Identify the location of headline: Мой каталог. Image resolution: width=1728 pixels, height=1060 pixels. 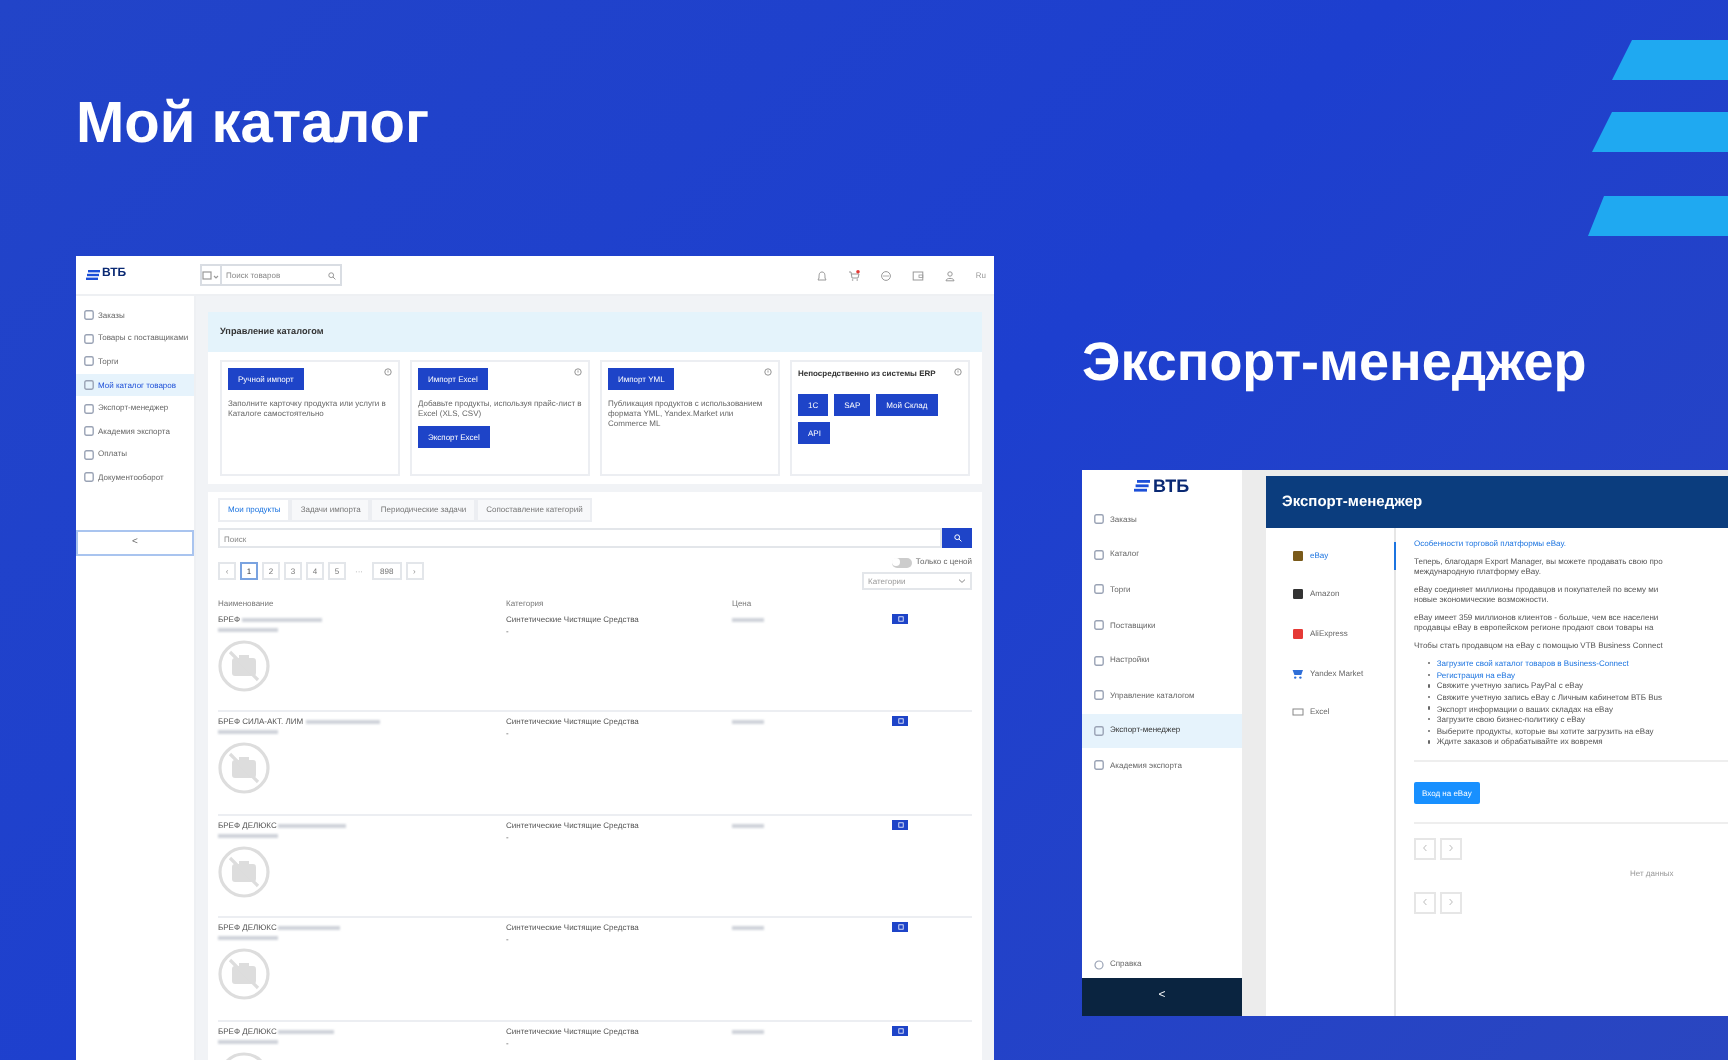
(253, 125).